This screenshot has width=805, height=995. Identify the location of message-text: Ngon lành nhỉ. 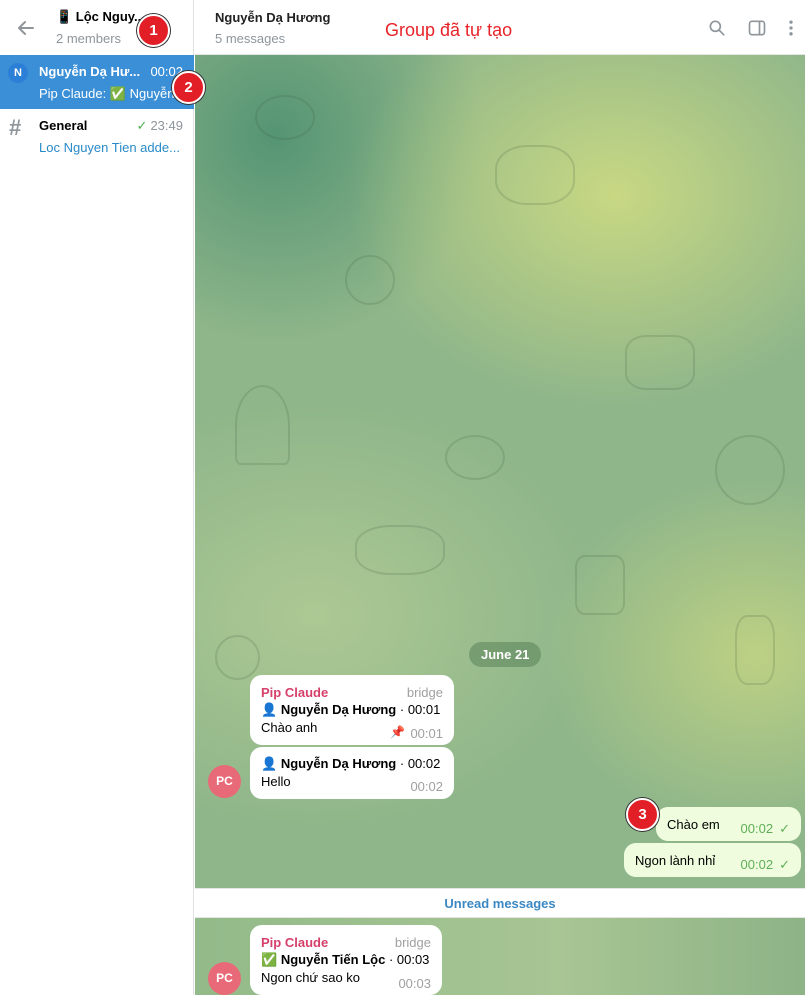
(675, 860).